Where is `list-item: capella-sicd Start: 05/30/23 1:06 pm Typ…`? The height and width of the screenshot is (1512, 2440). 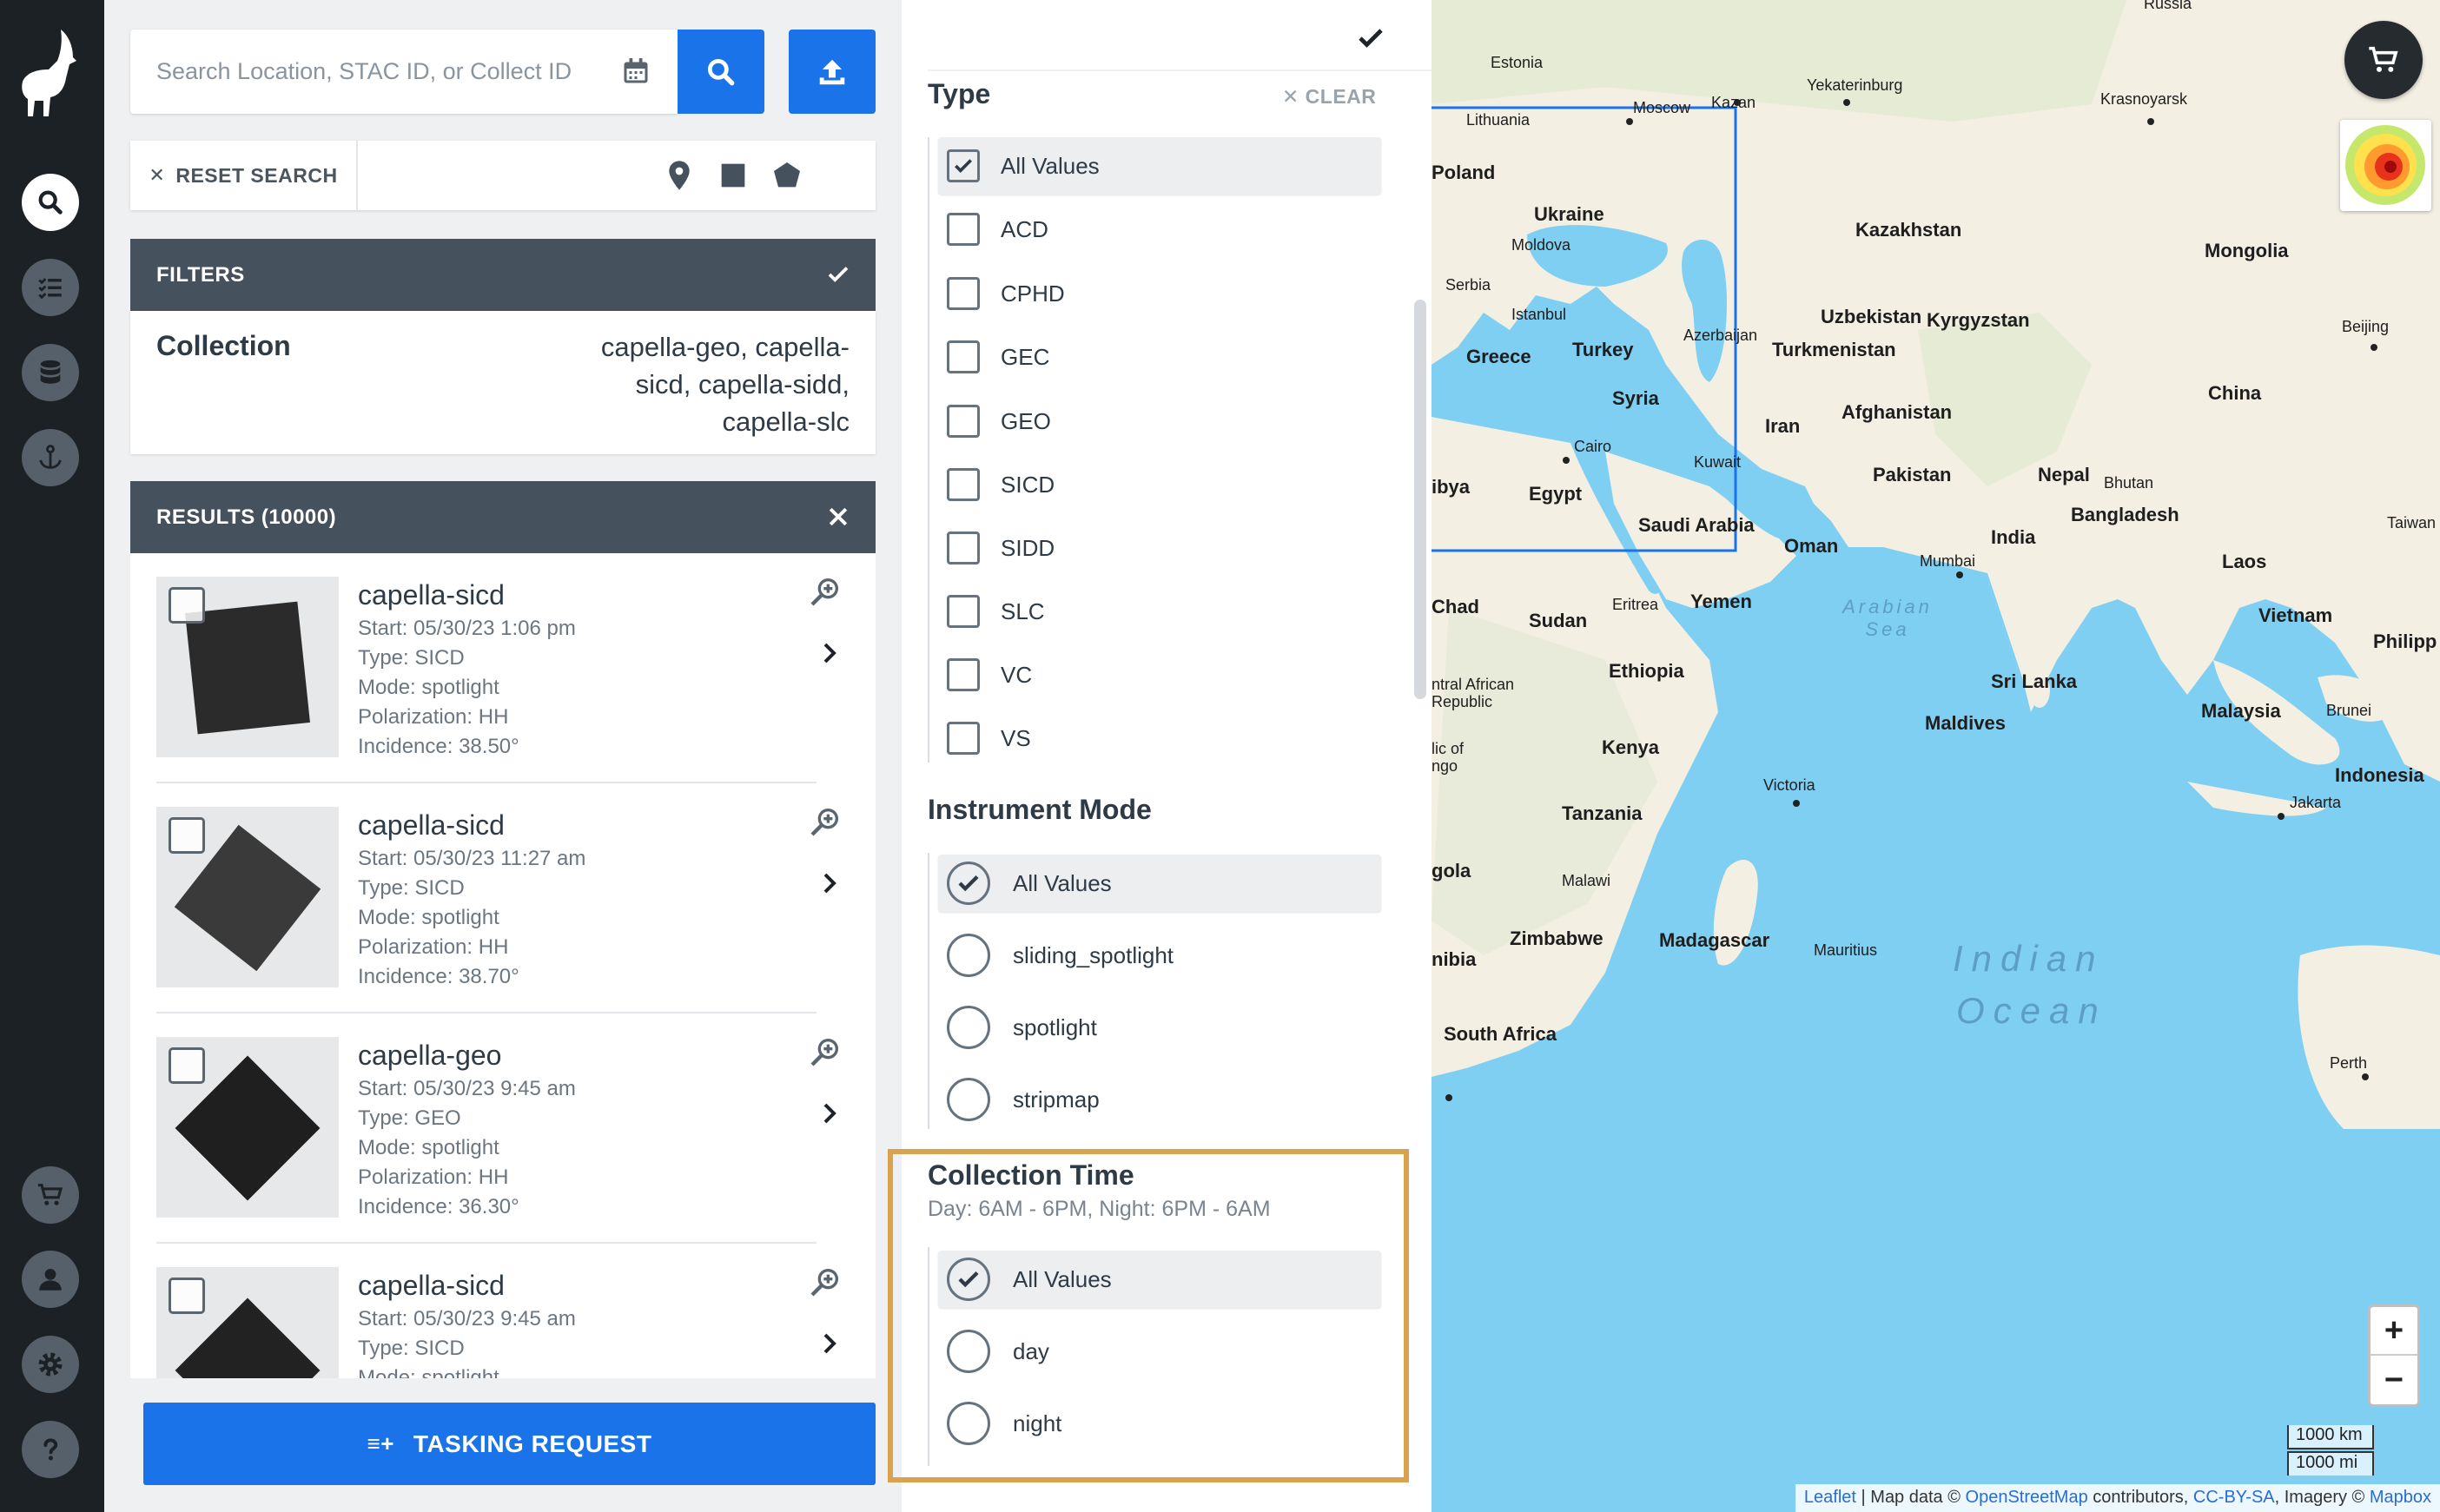
list-item: capella-sicd Start: 05/30/23 1:06 pm Typ… is located at coordinates (486, 668).